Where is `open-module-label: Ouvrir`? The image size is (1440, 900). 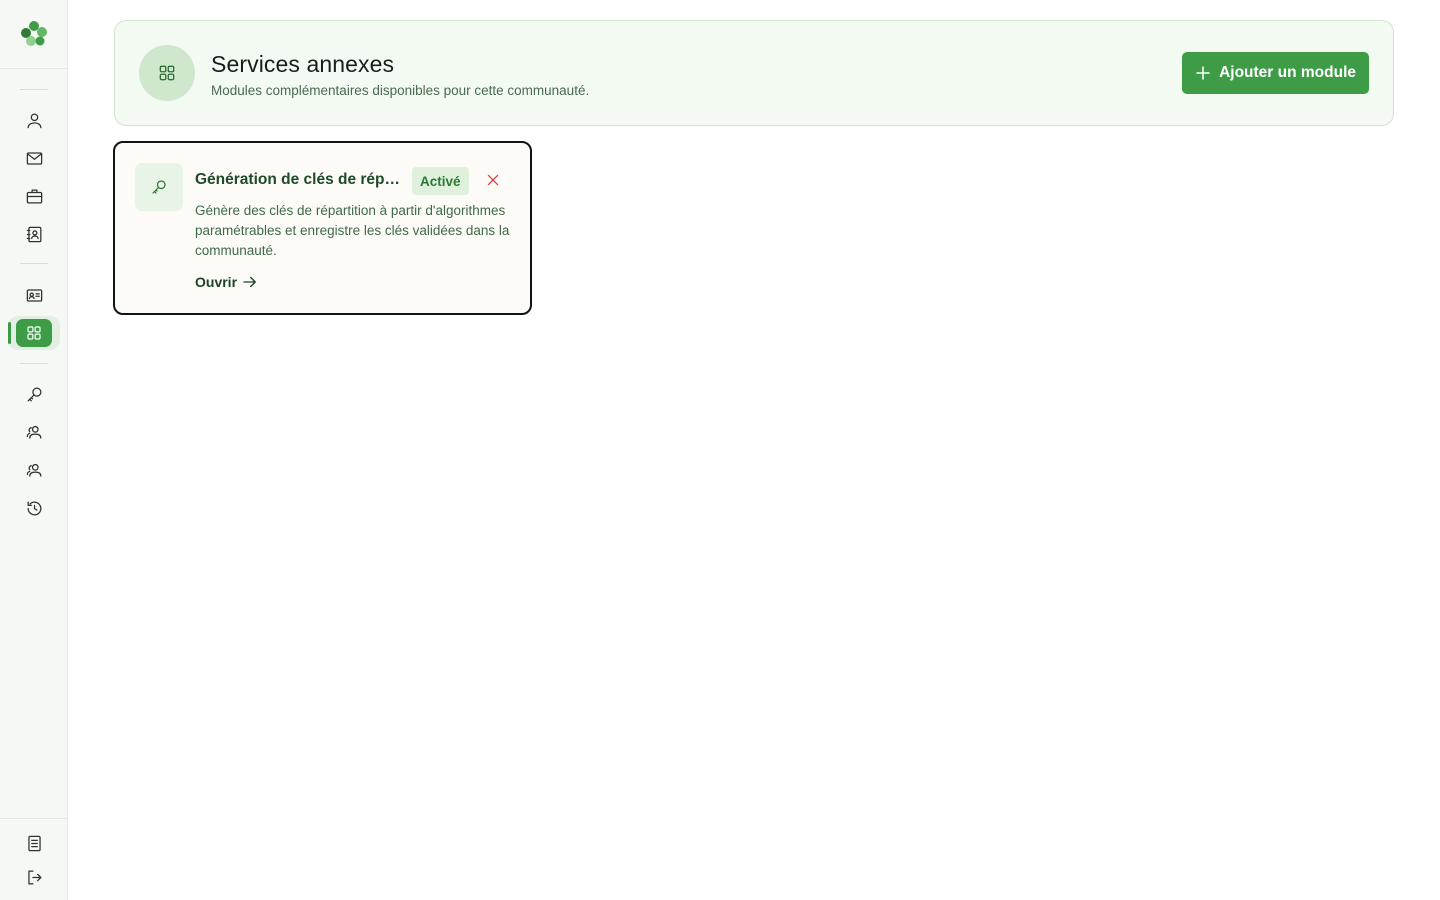 open-module-label: Ouvrir is located at coordinates (216, 282).